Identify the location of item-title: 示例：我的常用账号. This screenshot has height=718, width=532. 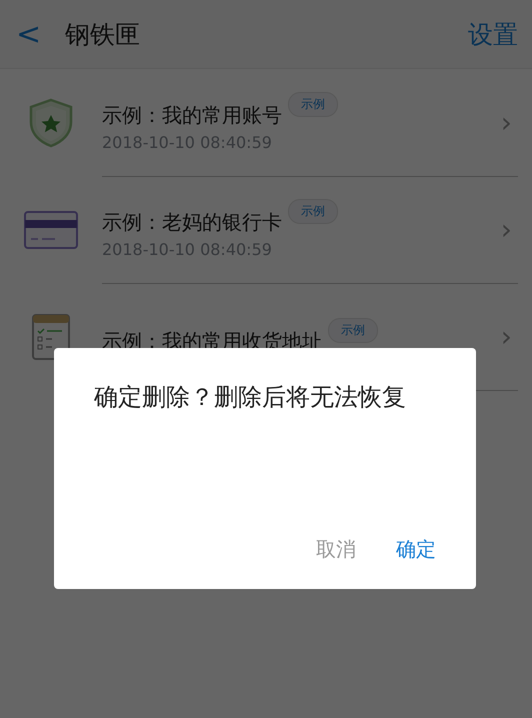
(192, 110).